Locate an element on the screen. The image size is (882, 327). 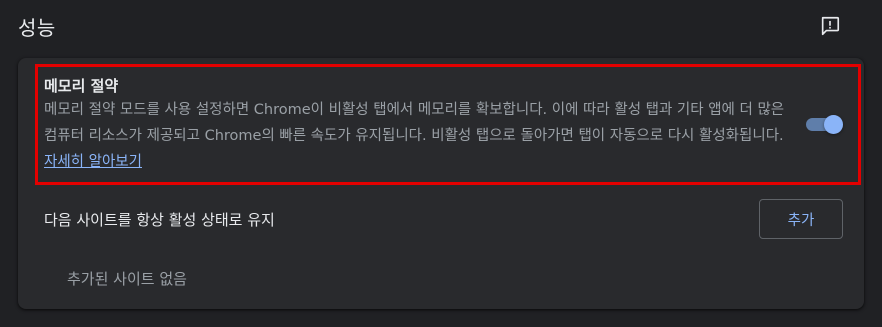
no-sites-text: 추가된 사이트 없음 is located at coordinates (127, 279).